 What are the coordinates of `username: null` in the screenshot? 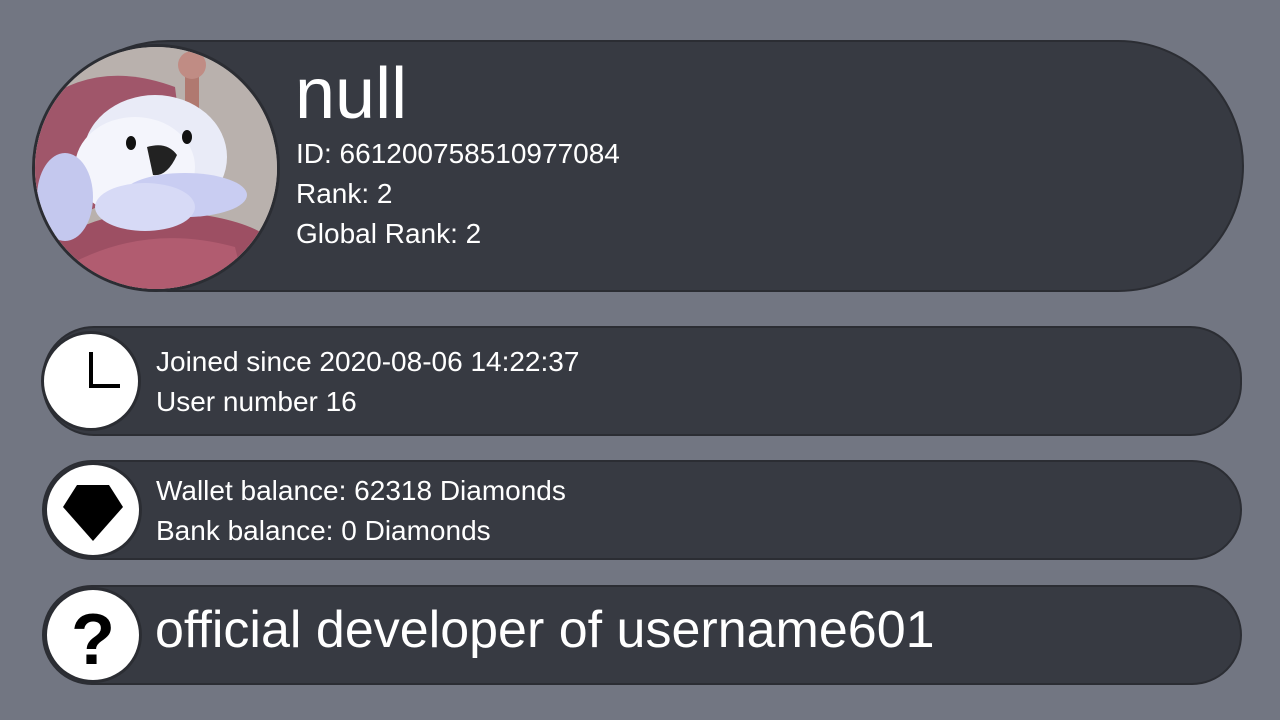 It's located at (351, 94).